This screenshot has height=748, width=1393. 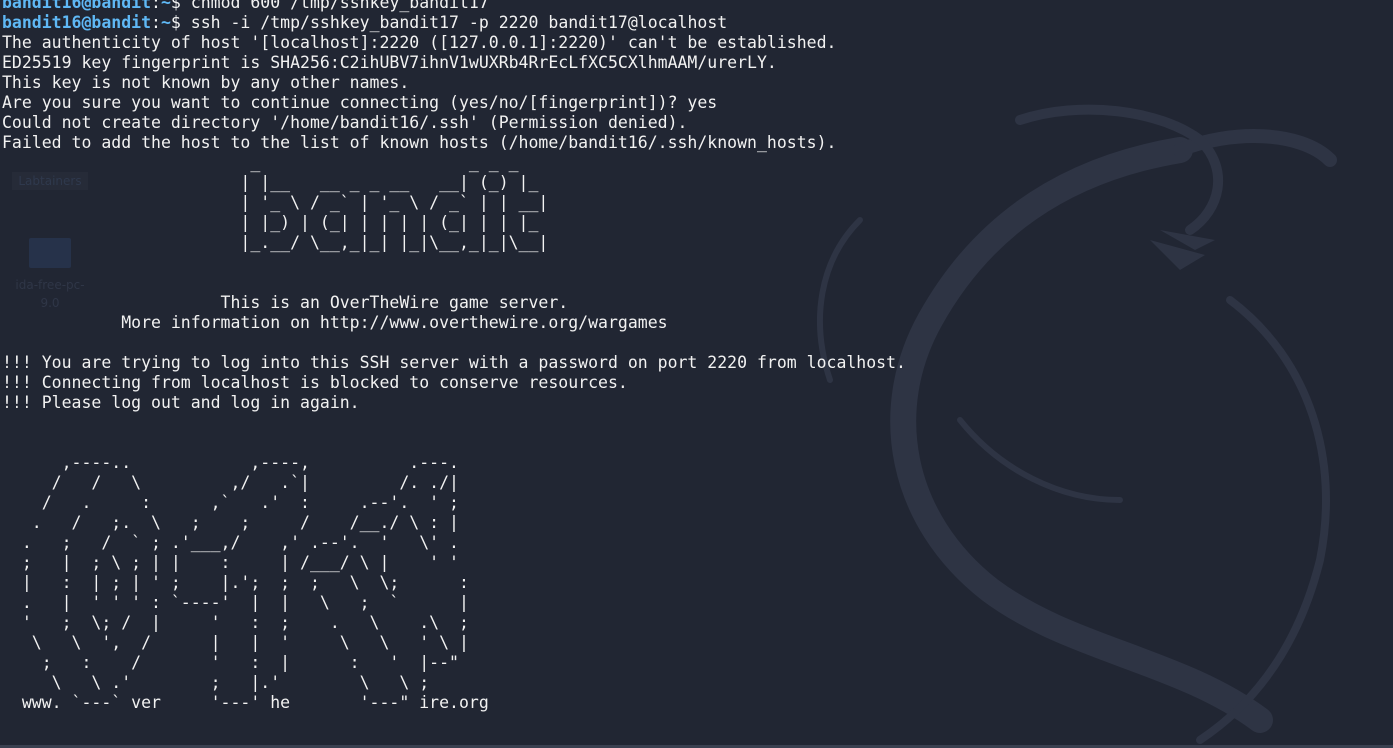 I want to click on output-line: \ \ .' ; |.' \ \ ;, so click(x=216, y=682).